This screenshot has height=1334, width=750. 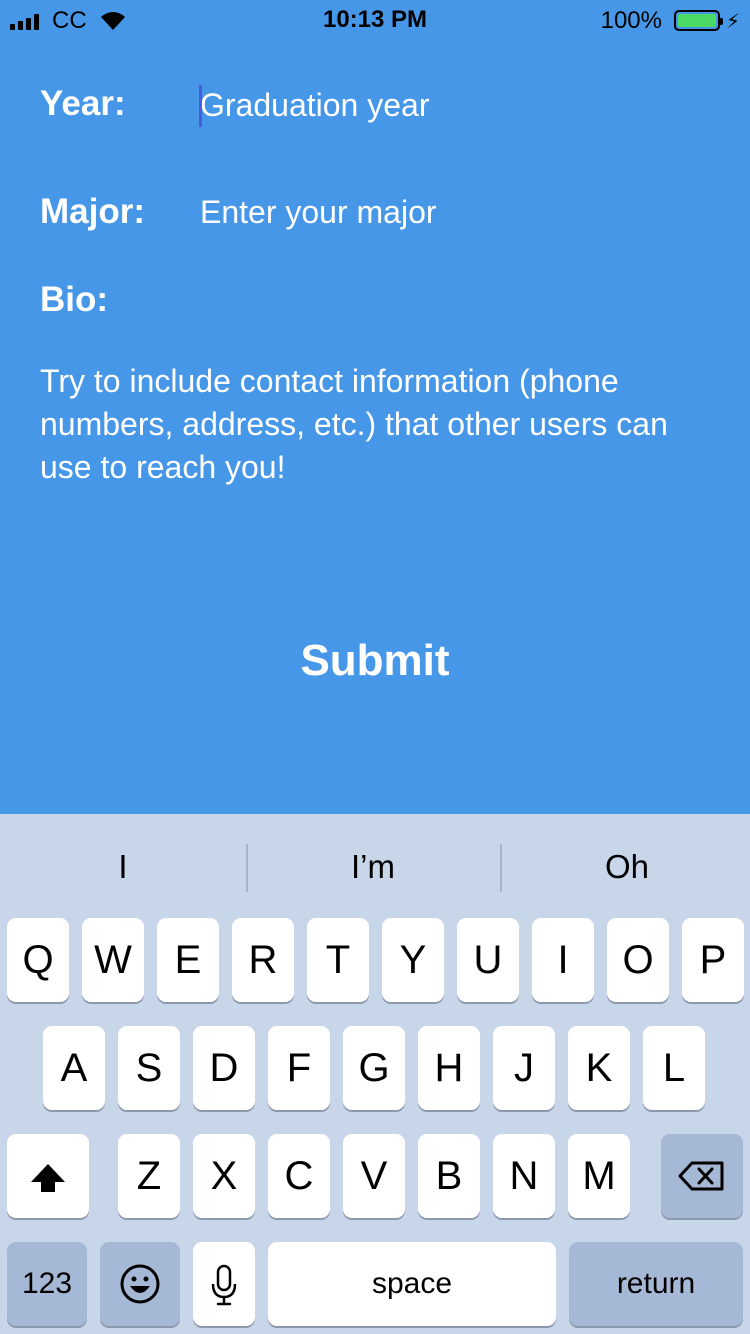 I want to click on submit-button: Submit, so click(x=375, y=666).